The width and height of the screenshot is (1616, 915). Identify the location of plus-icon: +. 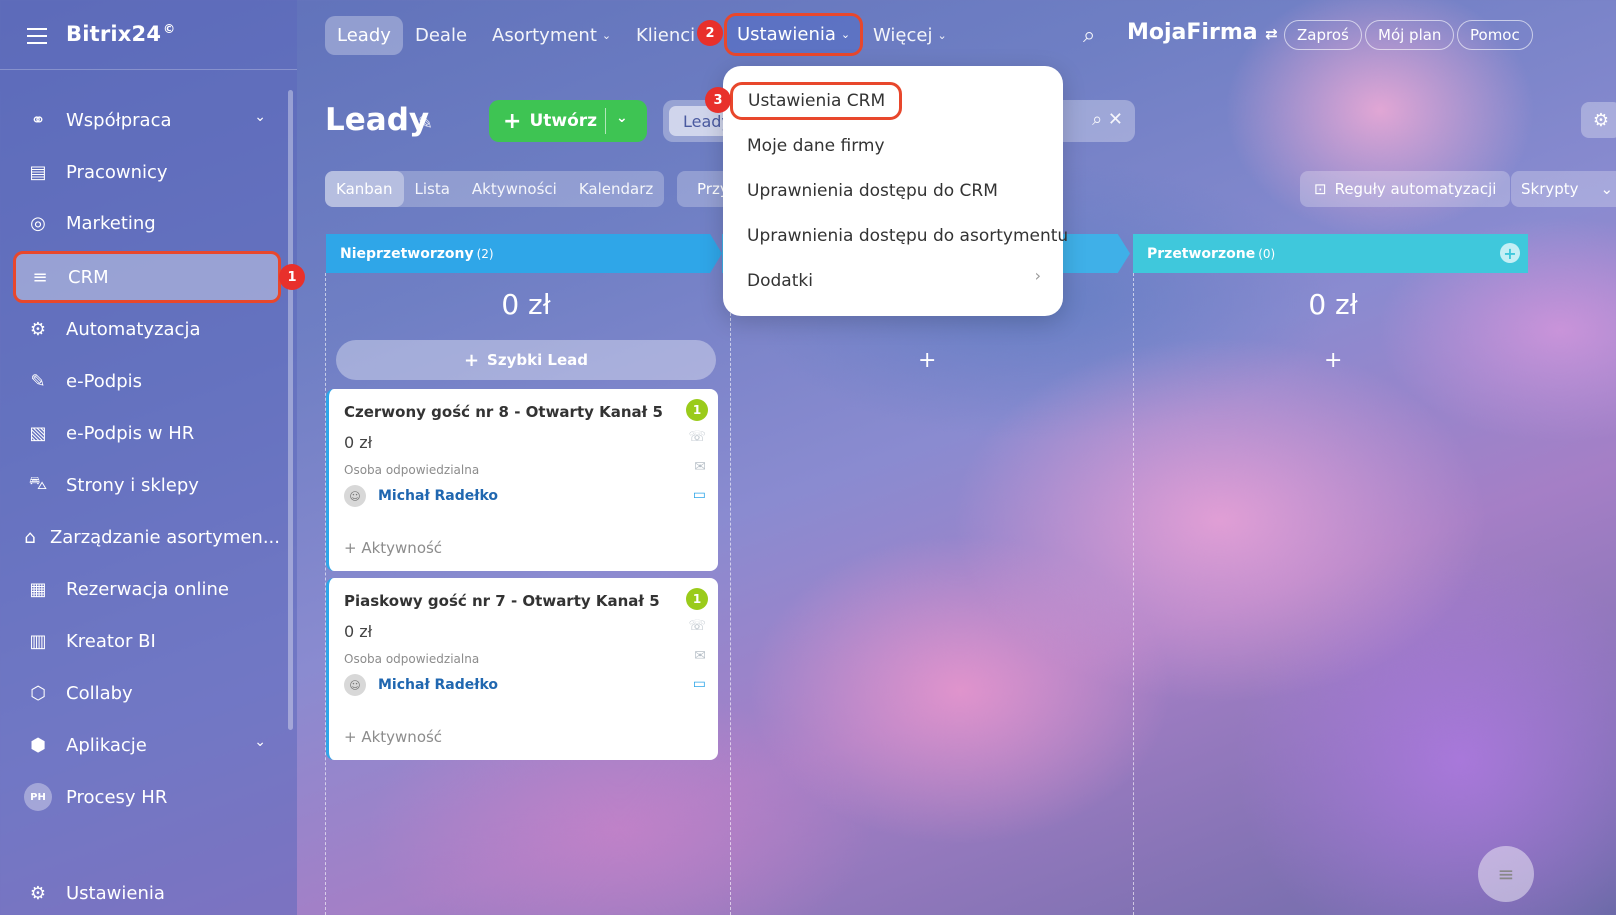
(512, 121).